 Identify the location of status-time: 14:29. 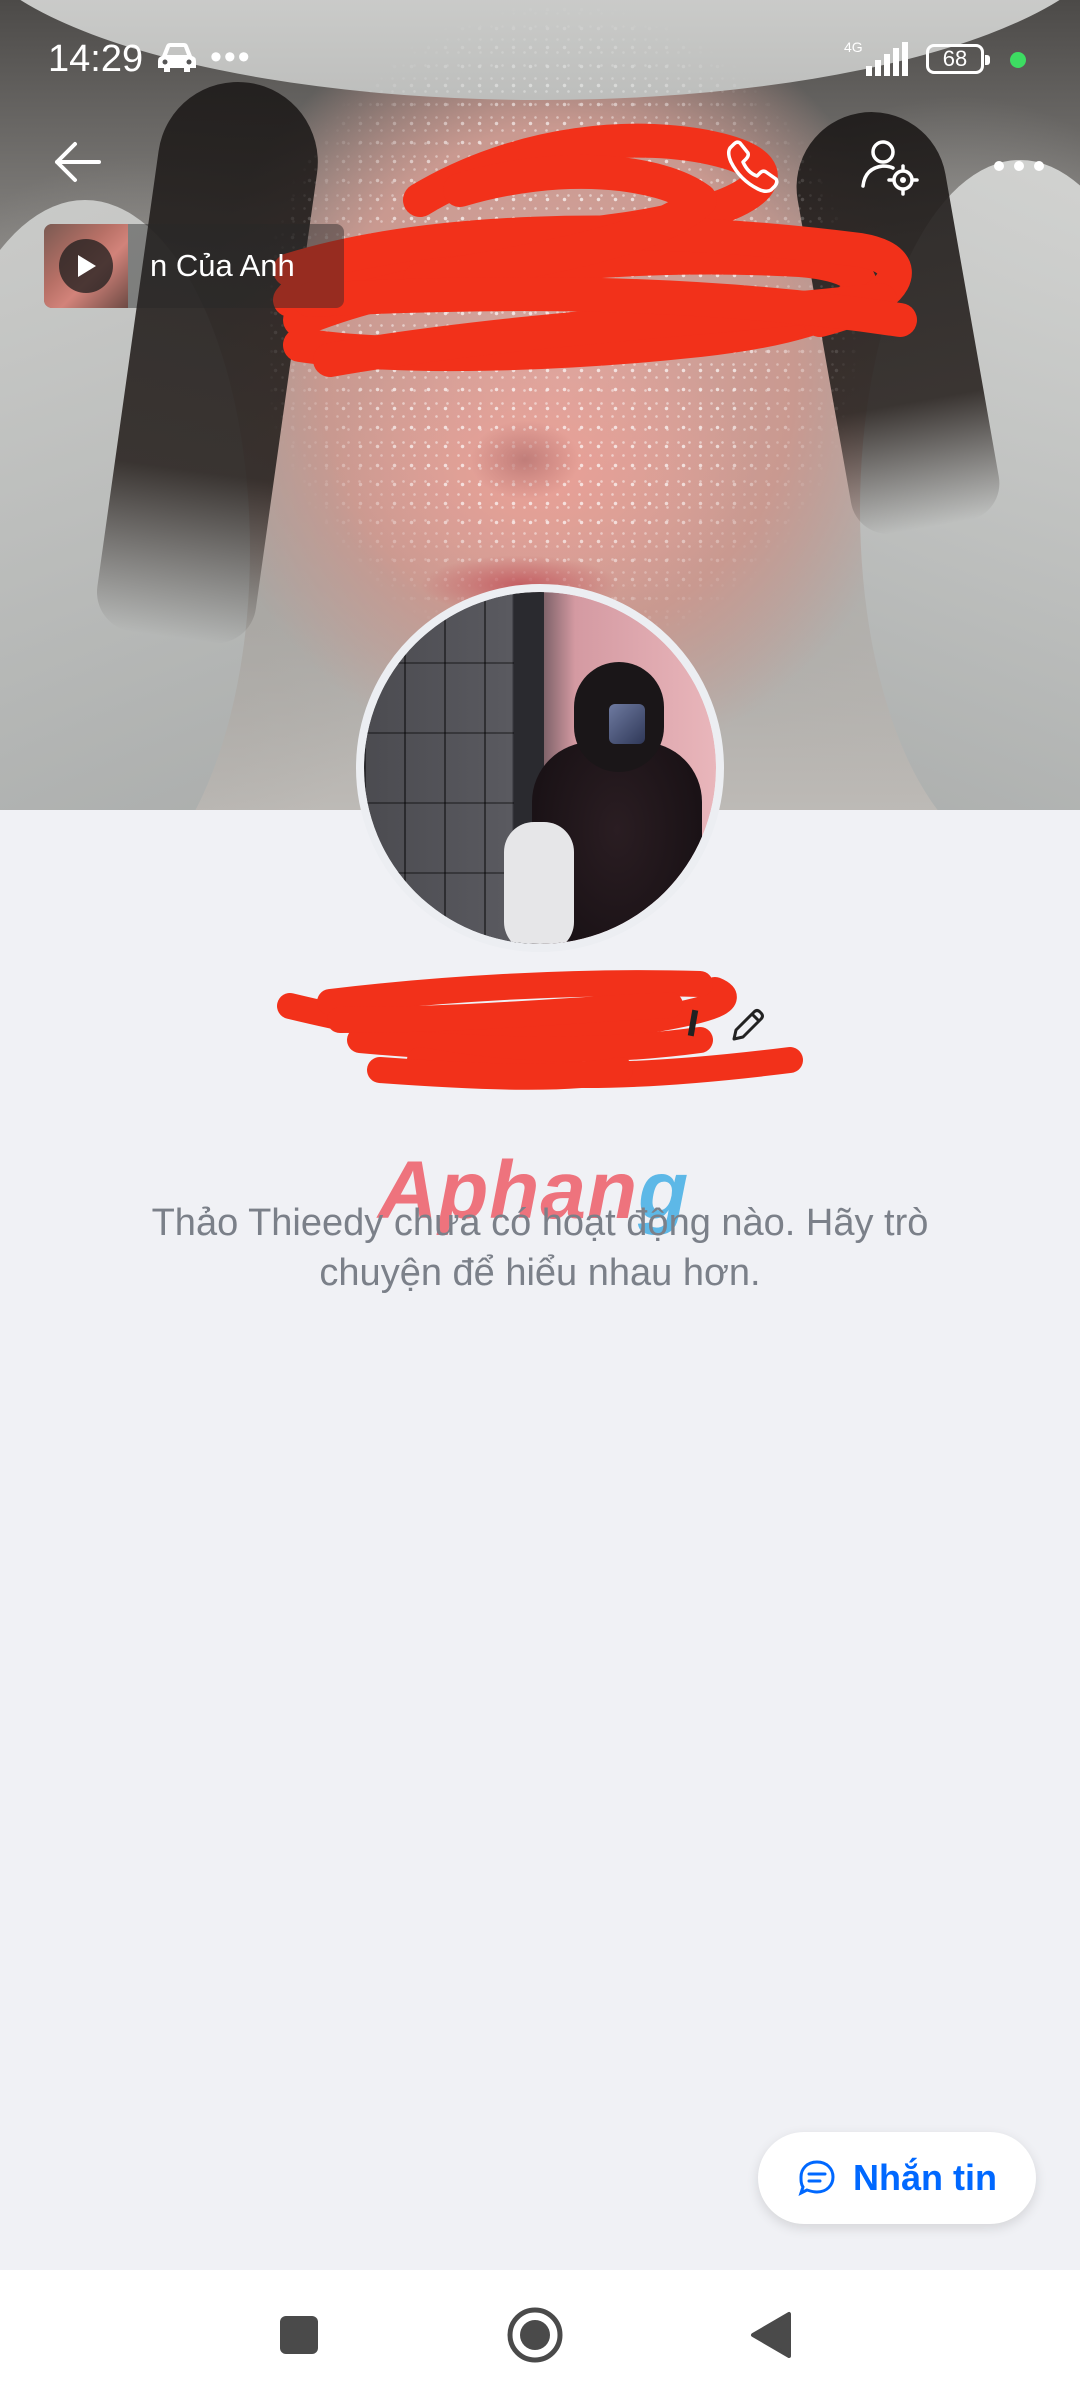
(96, 59).